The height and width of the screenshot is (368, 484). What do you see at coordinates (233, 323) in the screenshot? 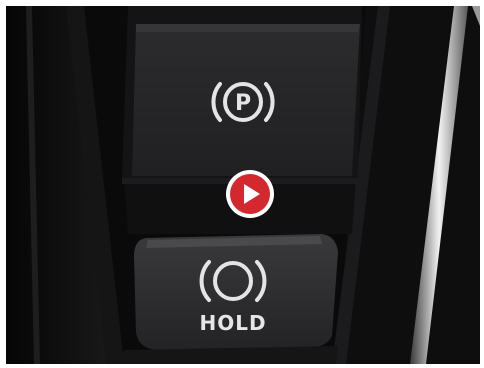
I see `auto-hold-label: HOLD` at bounding box center [233, 323].